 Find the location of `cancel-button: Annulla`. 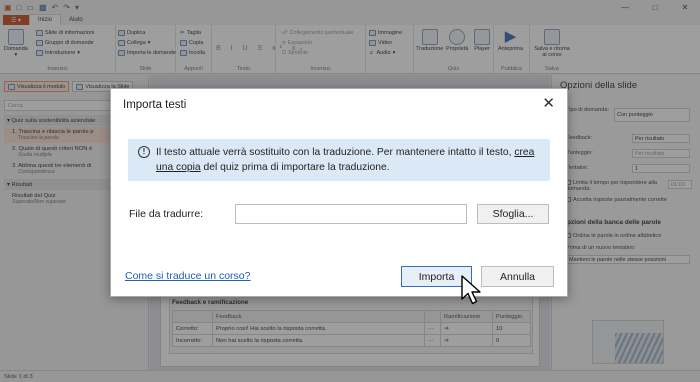

cancel-button: Annulla is located at coordinates (517, 276).